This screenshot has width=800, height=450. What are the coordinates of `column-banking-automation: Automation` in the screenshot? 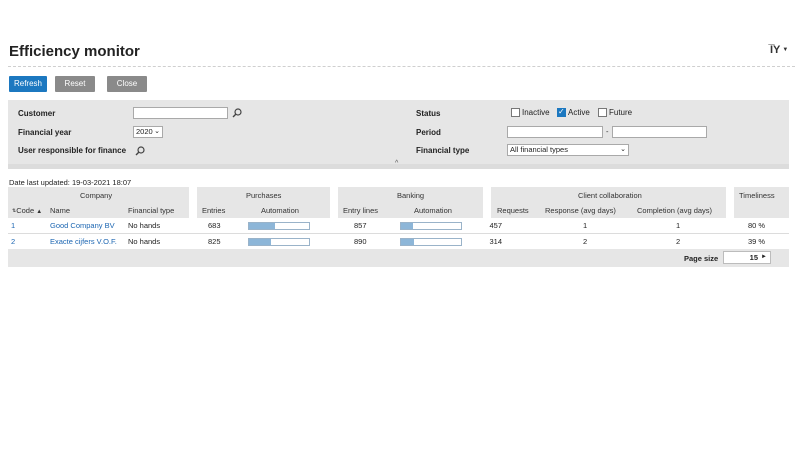 It's located at (433, 210).